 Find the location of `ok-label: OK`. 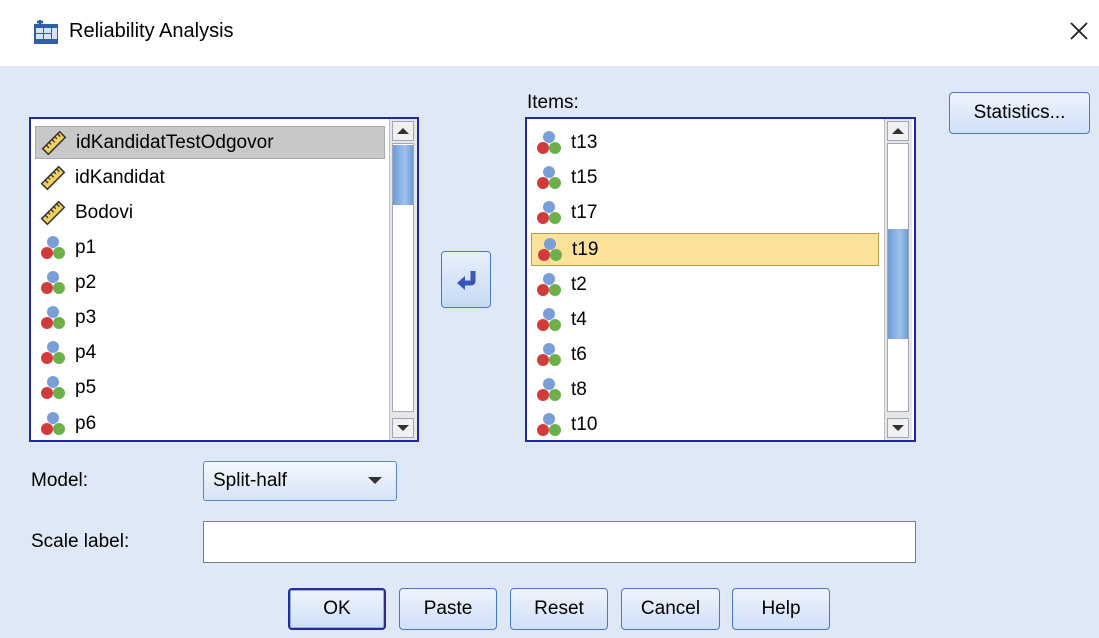

ok-label: OK is located at coordinates (337, 608).